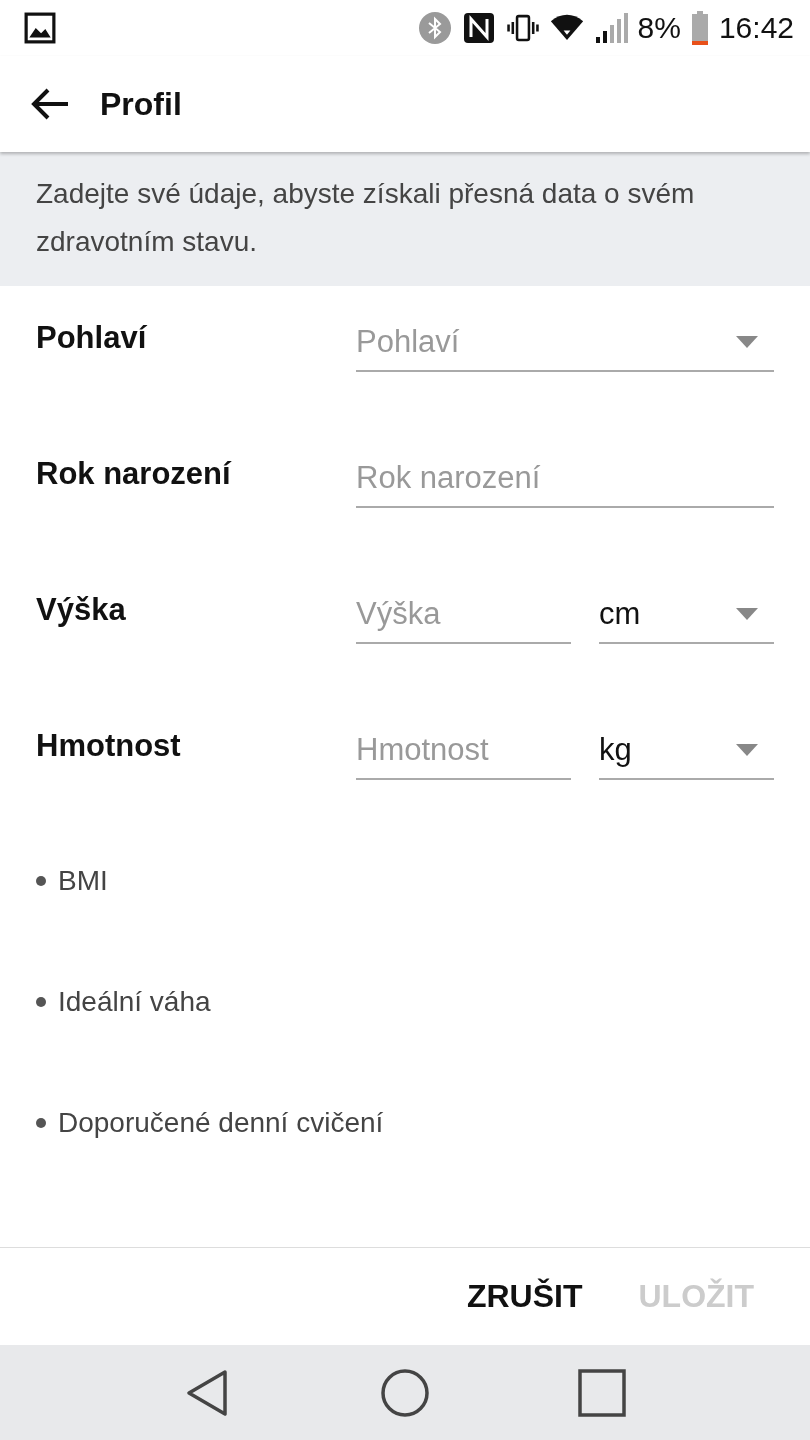 The image size is (810, 1440). Describe the element at coordinates (601, 1392) in the screenshot. I see `recents-icon` at that location.